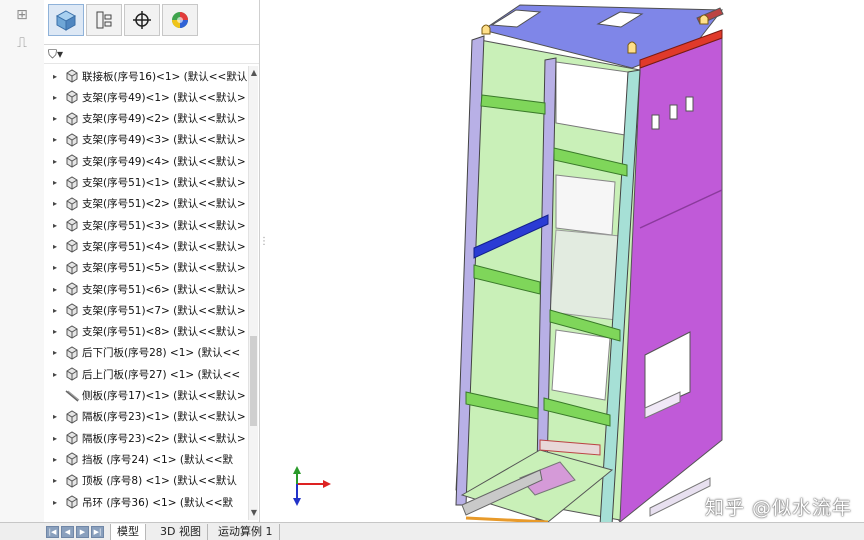 The width and height of the screenshot is (864, 540). What do you see at coordinates (146, 97) in the screenshot?
I see `tree-item: ▸ 支架(序号49)<1> (默认<<默认>` at bounding box center [146, 97].